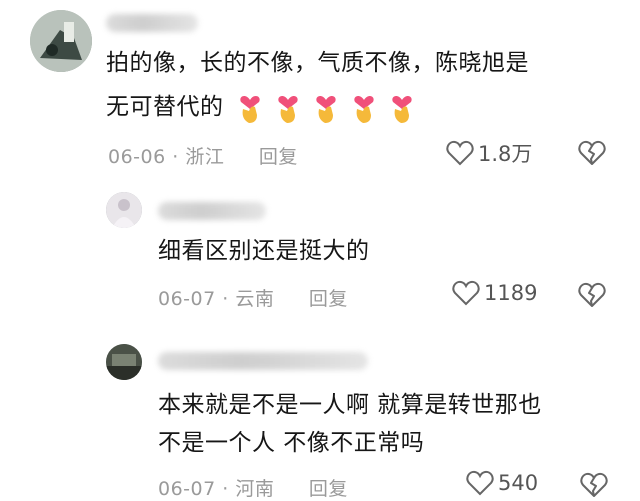  I want to click on comment-meta: 06-07 · 河南 回复, so click(253, 487).